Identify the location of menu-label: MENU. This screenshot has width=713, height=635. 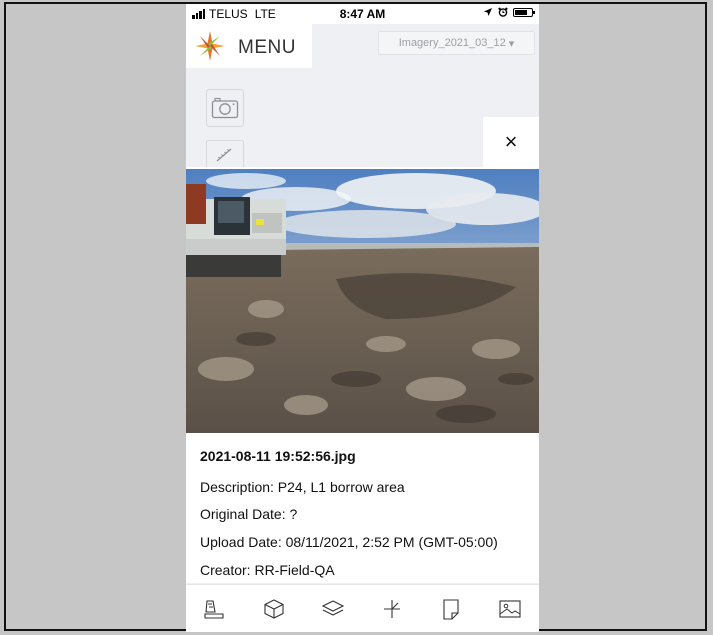
(267, 47).